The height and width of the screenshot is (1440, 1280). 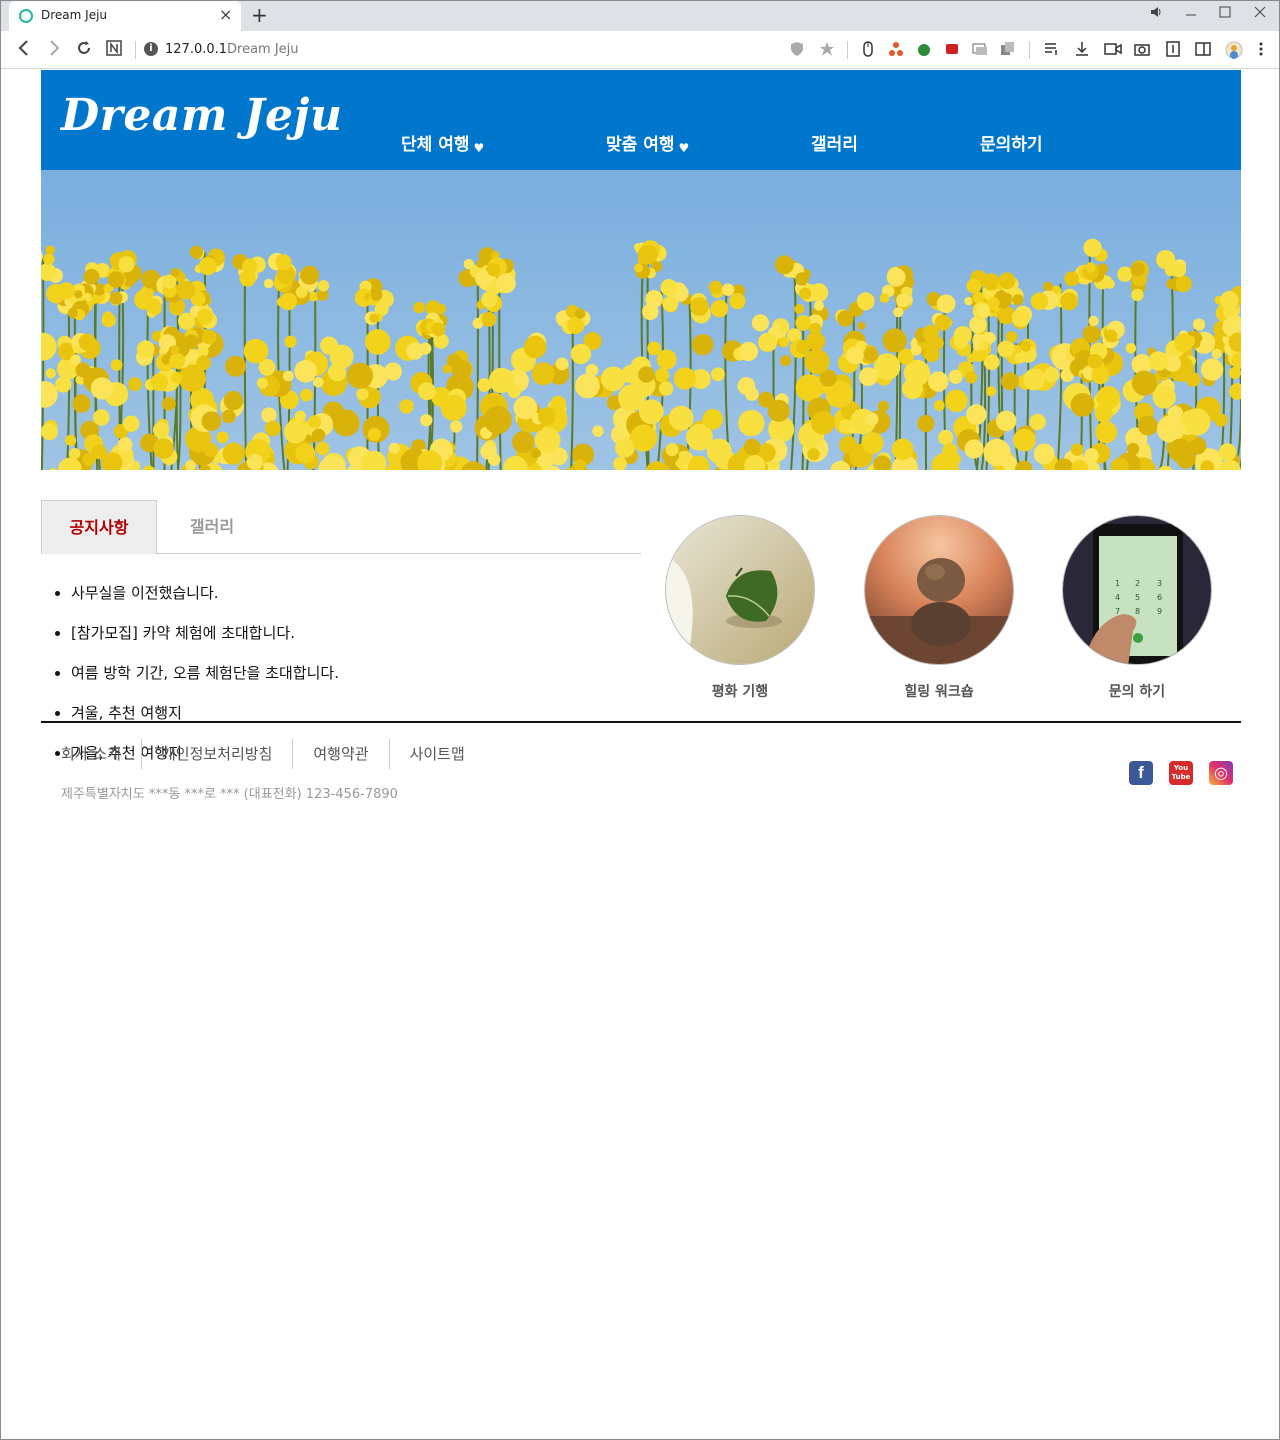 I want to click on naver-icon, so click(x=114, y=51).